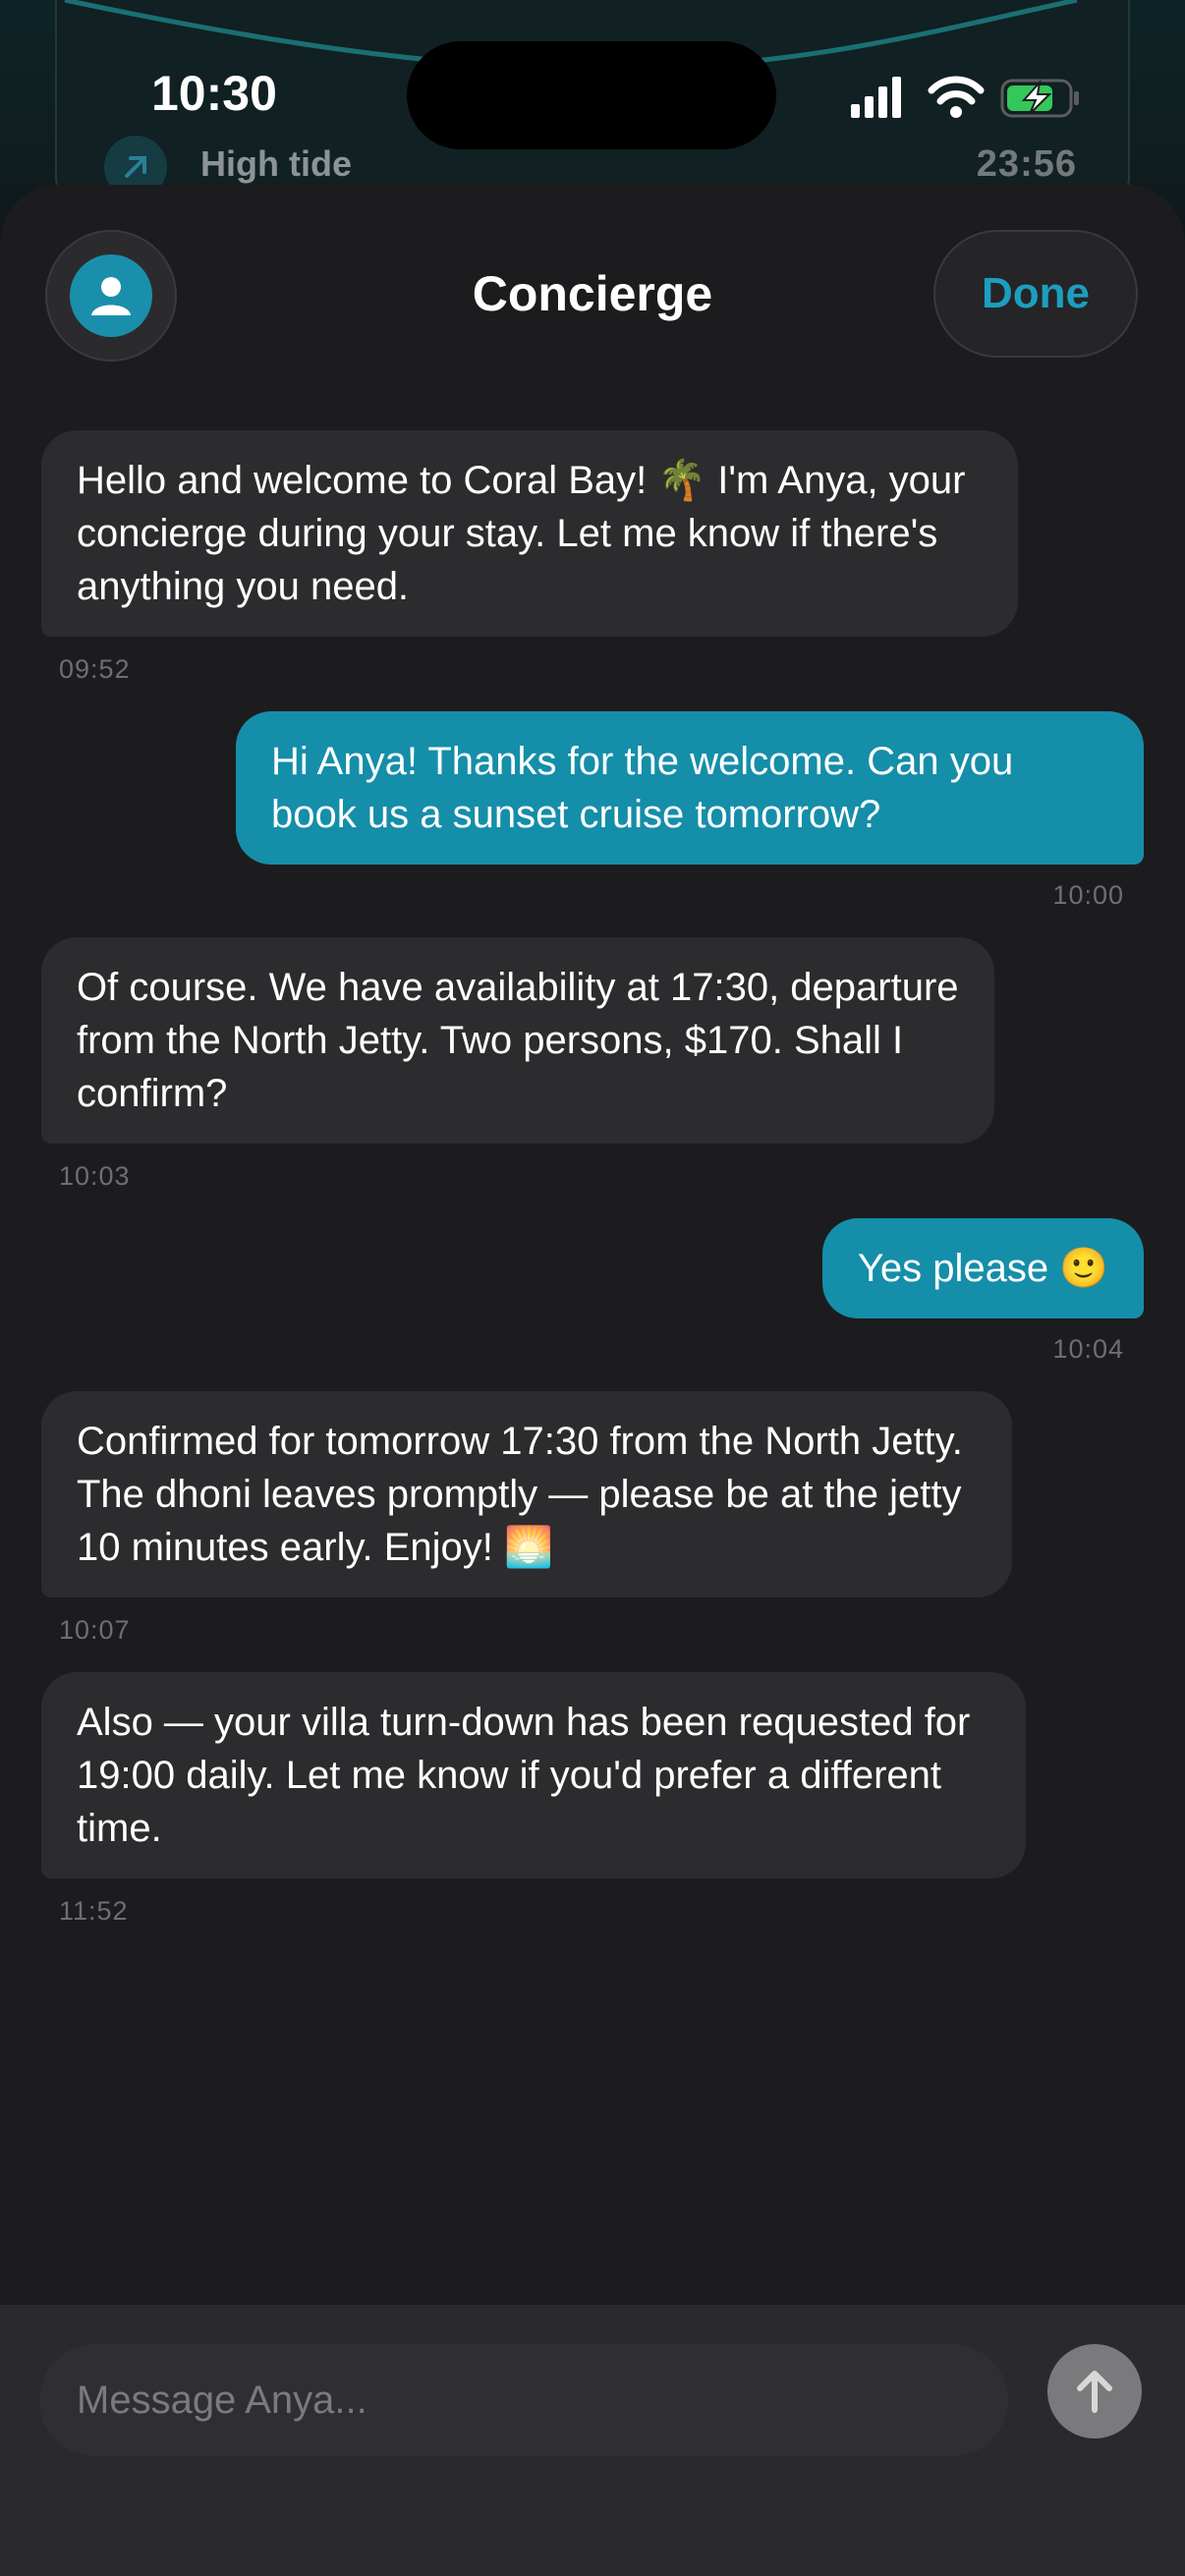 Image resolution: width=1185 pixels, height=2576 pixels. I want to click on battery-charging-icon, so click(1040, 98).